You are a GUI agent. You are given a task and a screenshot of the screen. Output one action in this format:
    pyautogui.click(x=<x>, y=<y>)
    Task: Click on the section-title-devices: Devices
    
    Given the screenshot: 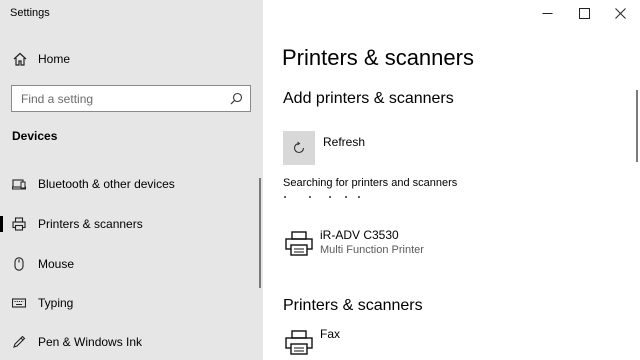 What is the action you would take?
    pyautogui.click(x=35, y=136)
    